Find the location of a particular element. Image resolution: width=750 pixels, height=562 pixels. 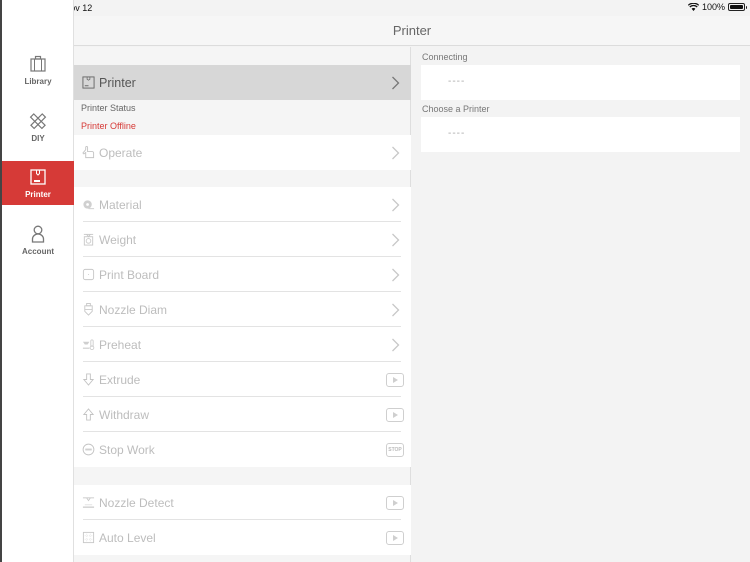

material-row: Material is located at coordinates (242, 204).